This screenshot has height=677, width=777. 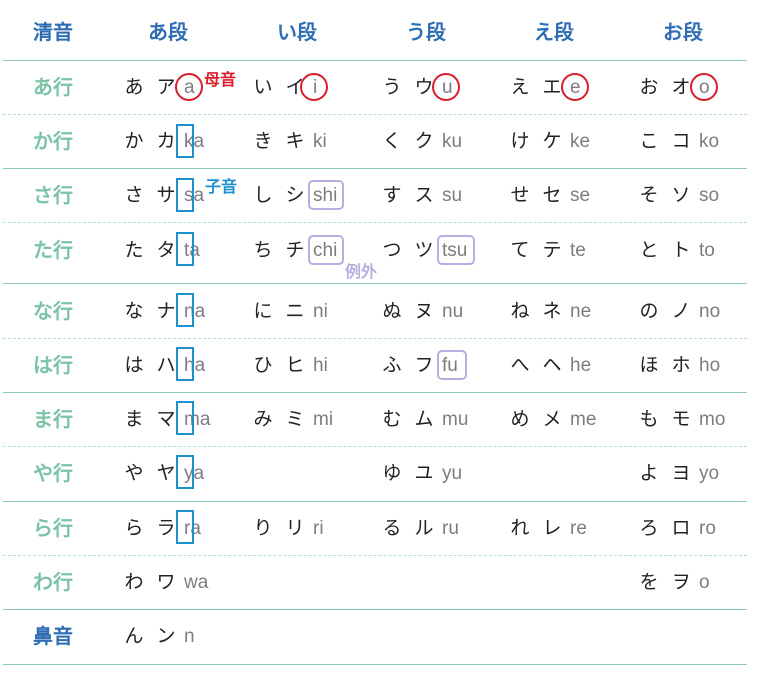 What do you see at coordinates (422, 419) in the screenshot?
I see `kana-cell: むム mu` at bounding box center [422, 419].